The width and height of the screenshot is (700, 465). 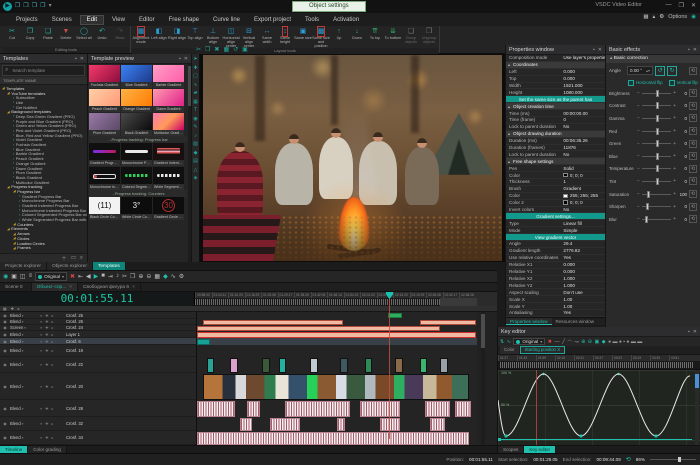 What do you see at coordinates (599, 407) in the screenshot?
I see `animation-curve-area: 100 % 50 % + −` at bounding box center [599, 407].